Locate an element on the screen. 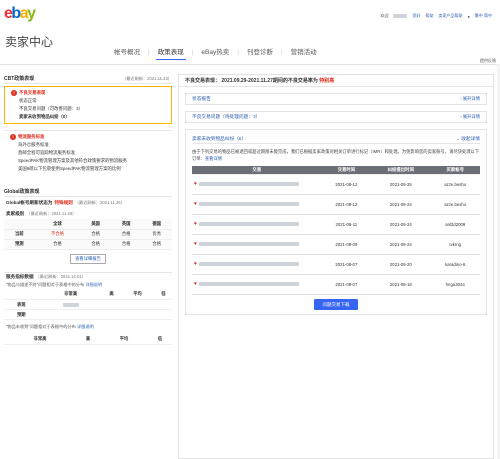 The image size is (500, 459). ship-item-4: 美国6磅以下包裹使用SpeedPAK物流管理方案的比例 is located at coordinates (88, 169).